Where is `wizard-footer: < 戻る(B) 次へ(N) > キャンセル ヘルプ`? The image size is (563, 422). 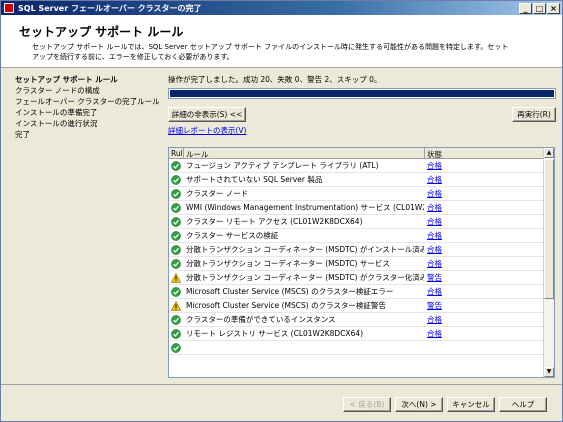 wizard-footer: < 戻る(B) 次へ(N) > キャンセル ヘルプ is located at coordinates (281, 402).